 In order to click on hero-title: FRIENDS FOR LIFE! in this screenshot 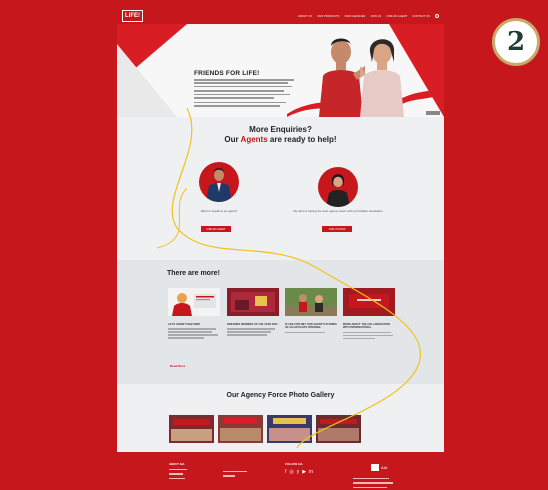, I will do `click(227, 73)`.